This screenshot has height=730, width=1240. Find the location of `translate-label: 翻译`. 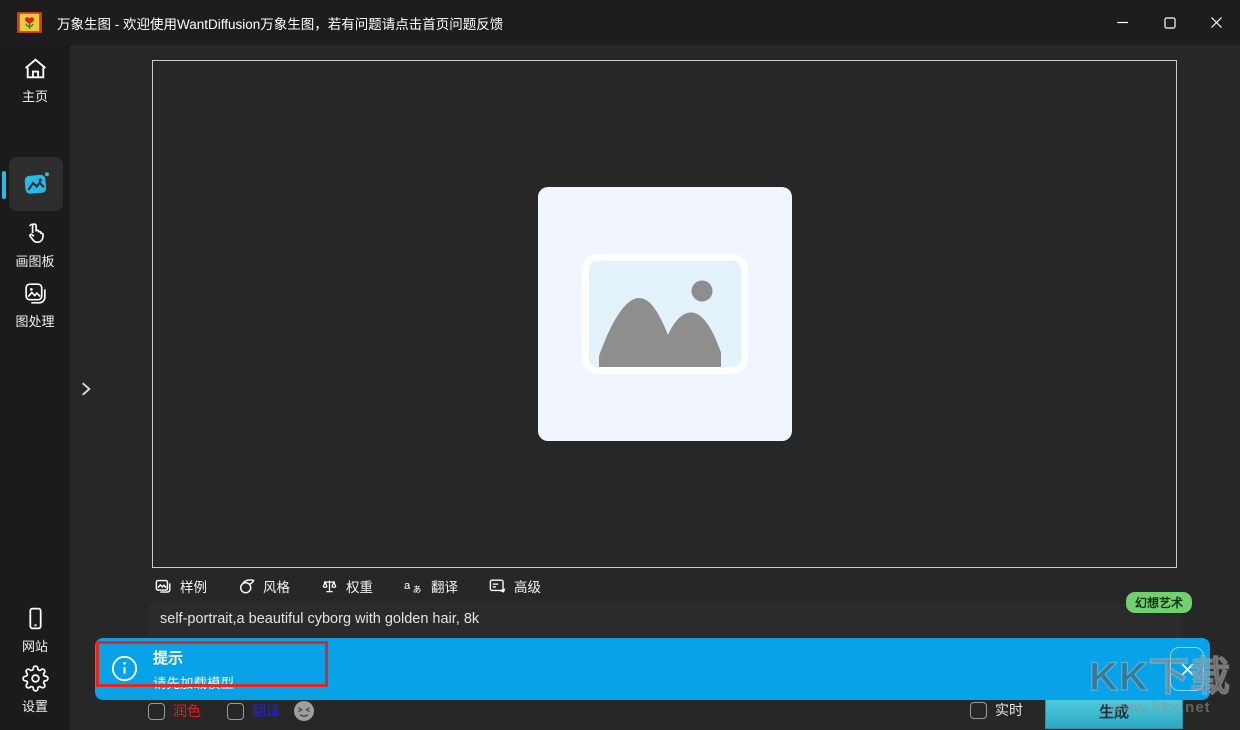

translate-label: 翻译 is located at coordinates (266, 711).